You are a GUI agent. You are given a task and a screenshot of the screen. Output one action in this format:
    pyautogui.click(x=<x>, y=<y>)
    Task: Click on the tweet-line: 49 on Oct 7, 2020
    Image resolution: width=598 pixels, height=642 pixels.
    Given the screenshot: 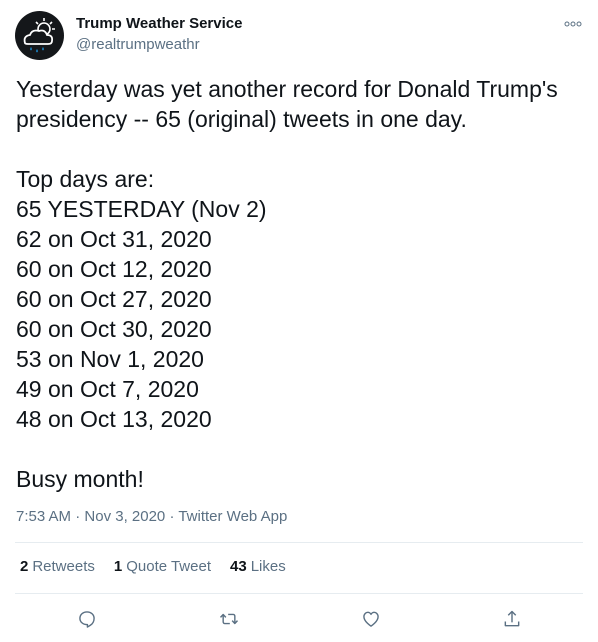 What is the action you would take?
    pyautogui.click(x=107, y=389)
    